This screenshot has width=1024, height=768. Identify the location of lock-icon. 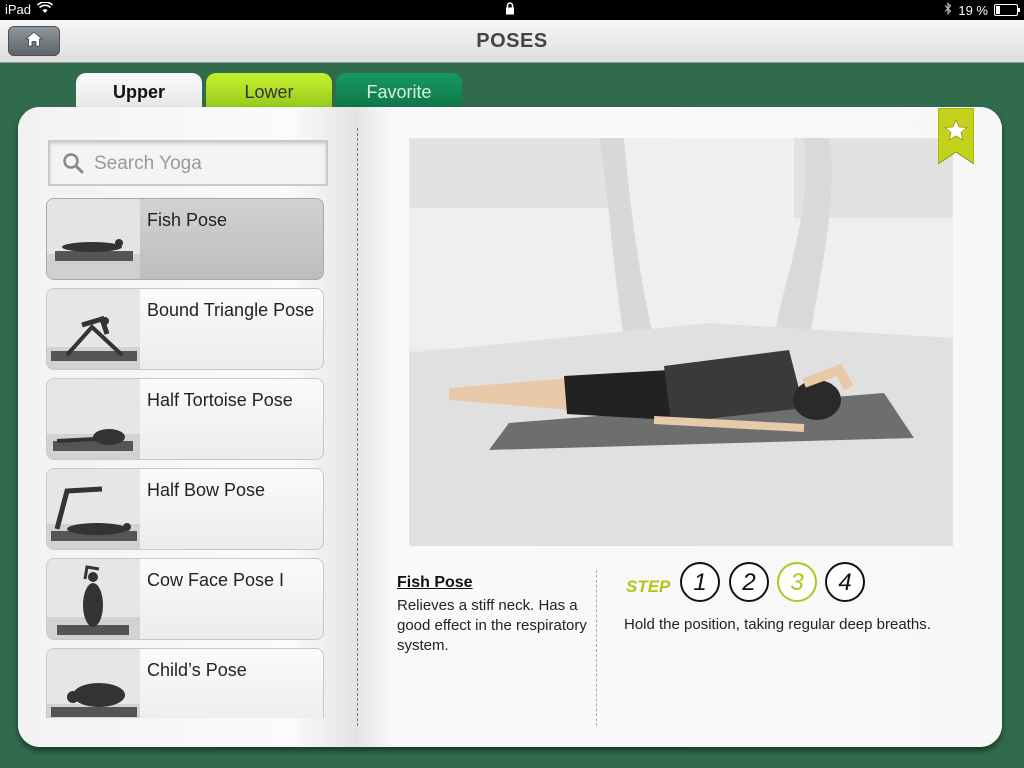
(510, 10).